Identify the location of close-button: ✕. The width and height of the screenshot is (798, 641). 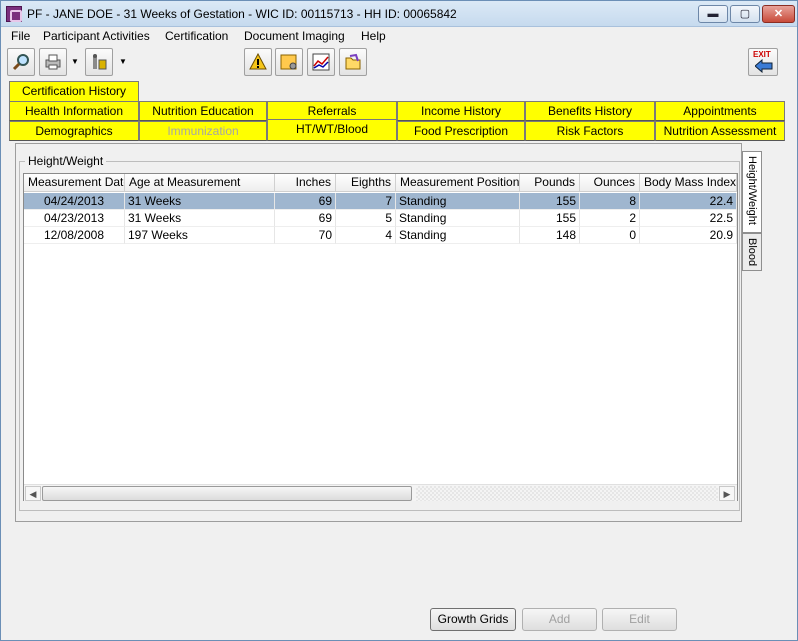
(778, 14).